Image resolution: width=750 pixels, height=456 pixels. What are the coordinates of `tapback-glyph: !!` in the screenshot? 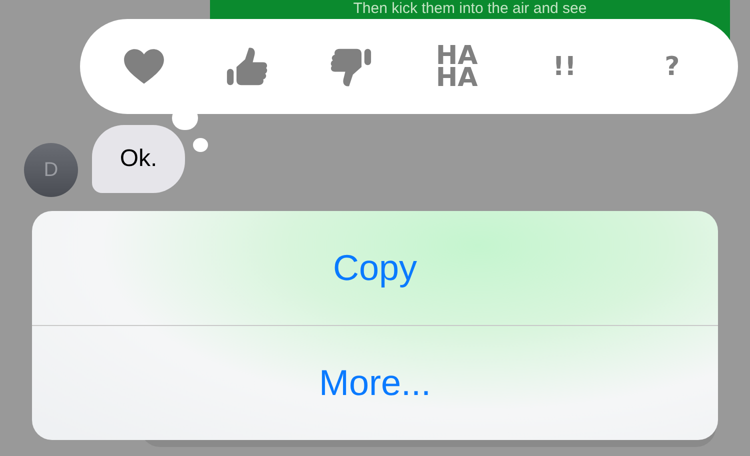 It's located at (564, 67).